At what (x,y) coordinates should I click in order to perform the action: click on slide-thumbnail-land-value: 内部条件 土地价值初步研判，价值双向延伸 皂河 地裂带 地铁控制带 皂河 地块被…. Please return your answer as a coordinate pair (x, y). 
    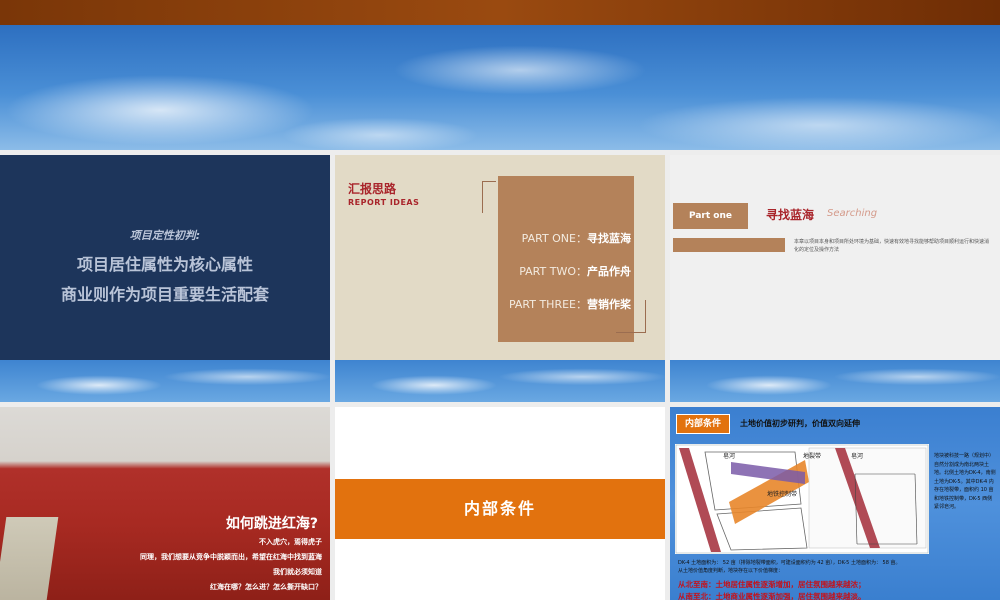
    Looking at the image, I should click on (835, 503).